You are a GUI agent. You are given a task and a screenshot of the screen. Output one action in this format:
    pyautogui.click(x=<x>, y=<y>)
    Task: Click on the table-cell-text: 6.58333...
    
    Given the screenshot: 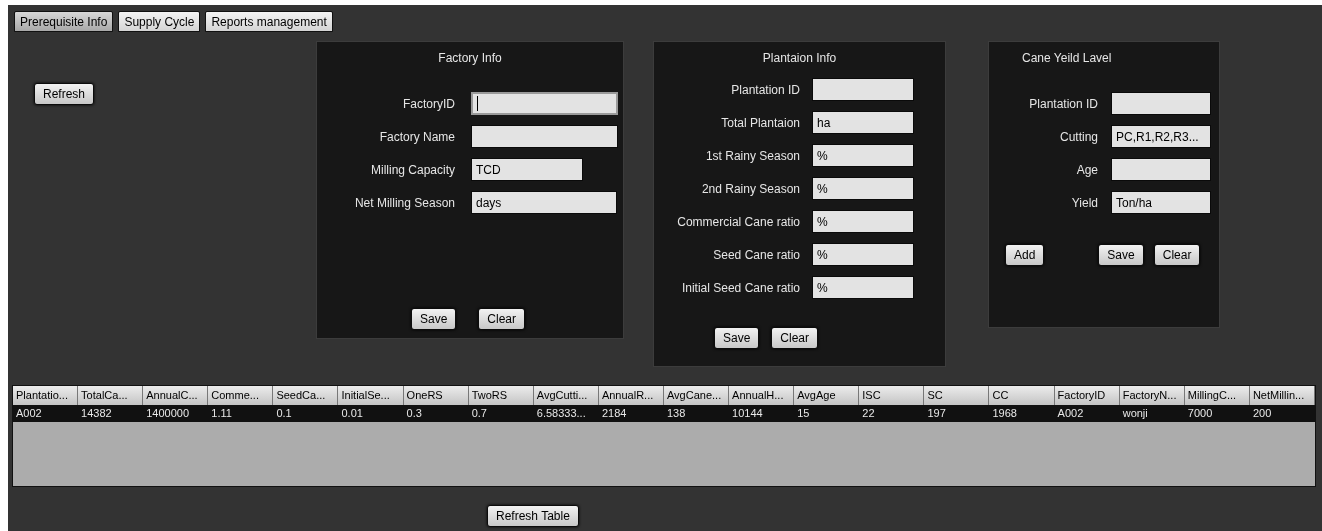 What is the action you would take?
    pyautogui.click(x=561, y=413)
    